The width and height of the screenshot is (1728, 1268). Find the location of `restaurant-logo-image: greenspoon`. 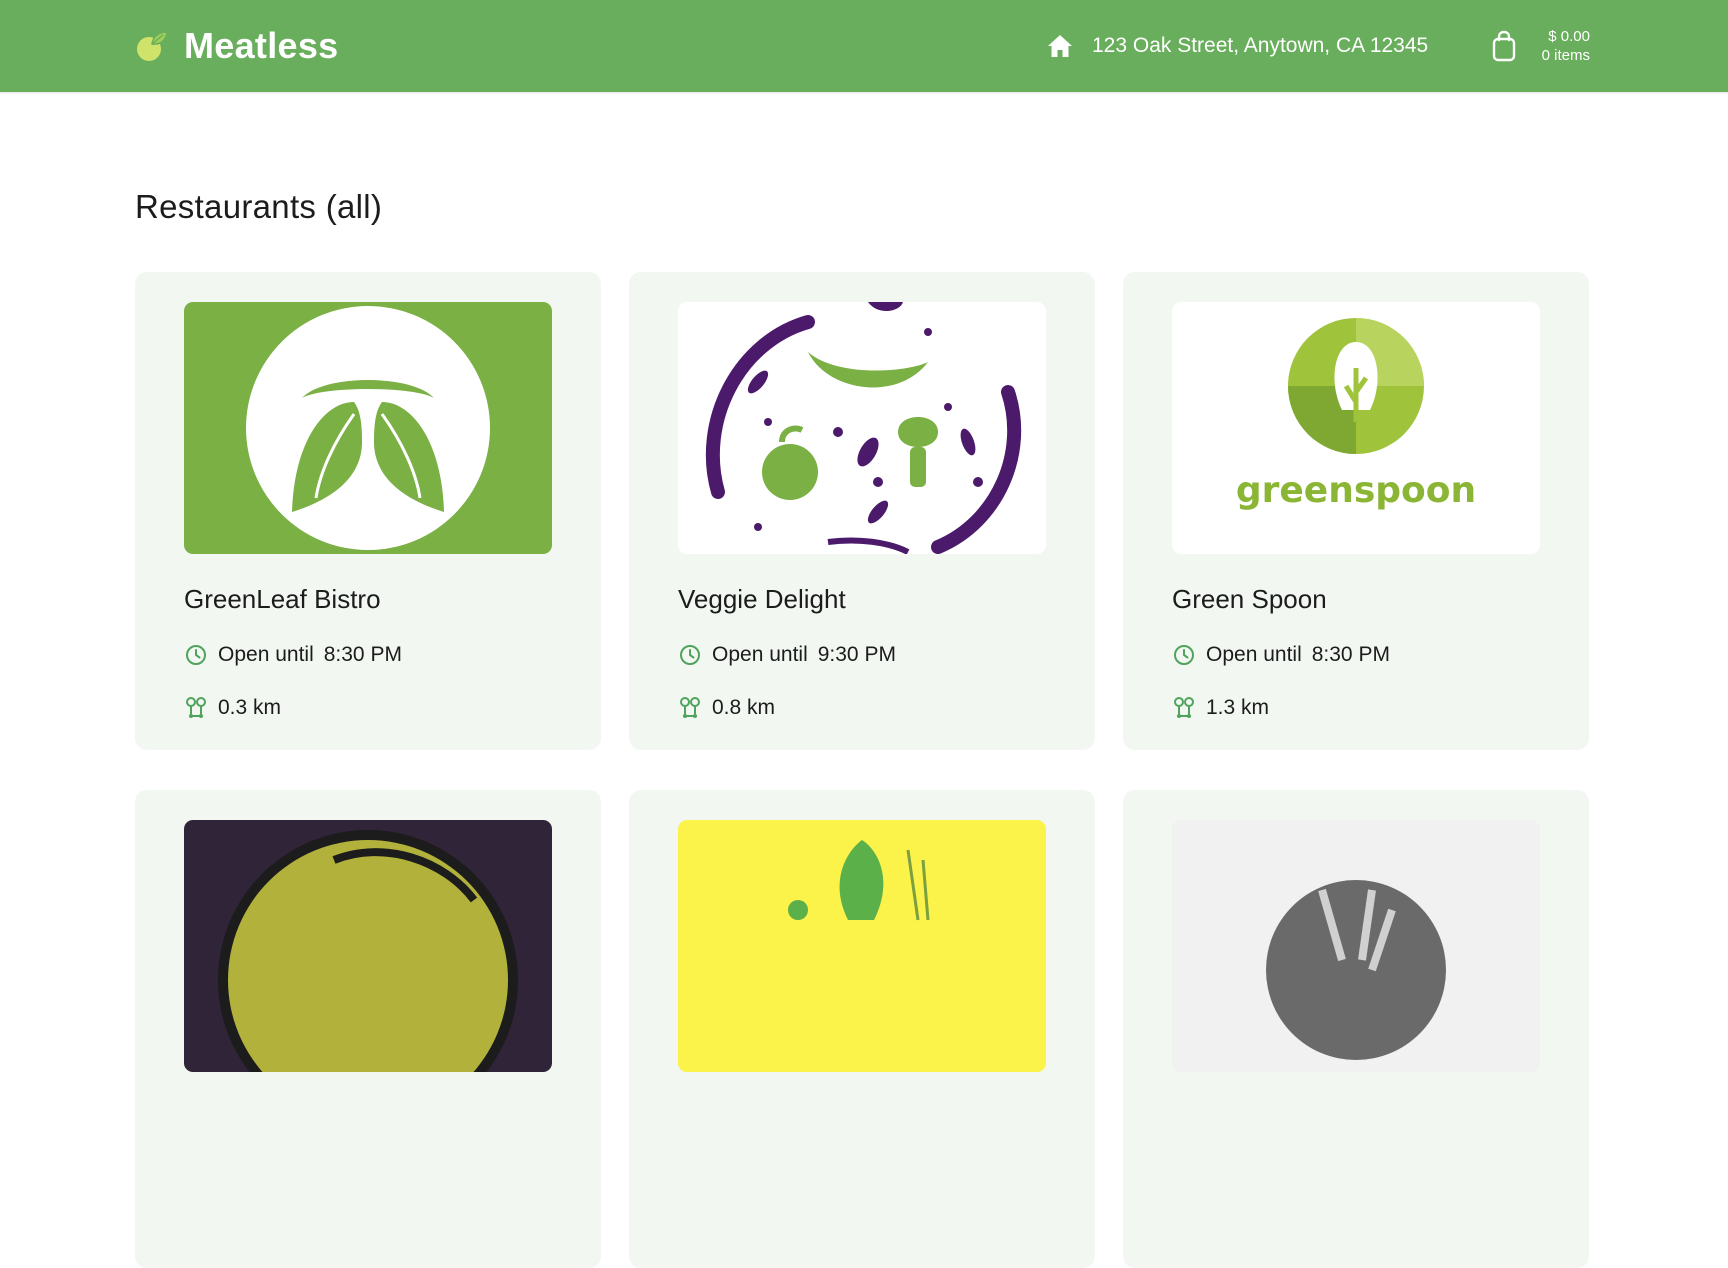

restaurant-logo-image: greenspoon is located at coordinates (1356, 428).